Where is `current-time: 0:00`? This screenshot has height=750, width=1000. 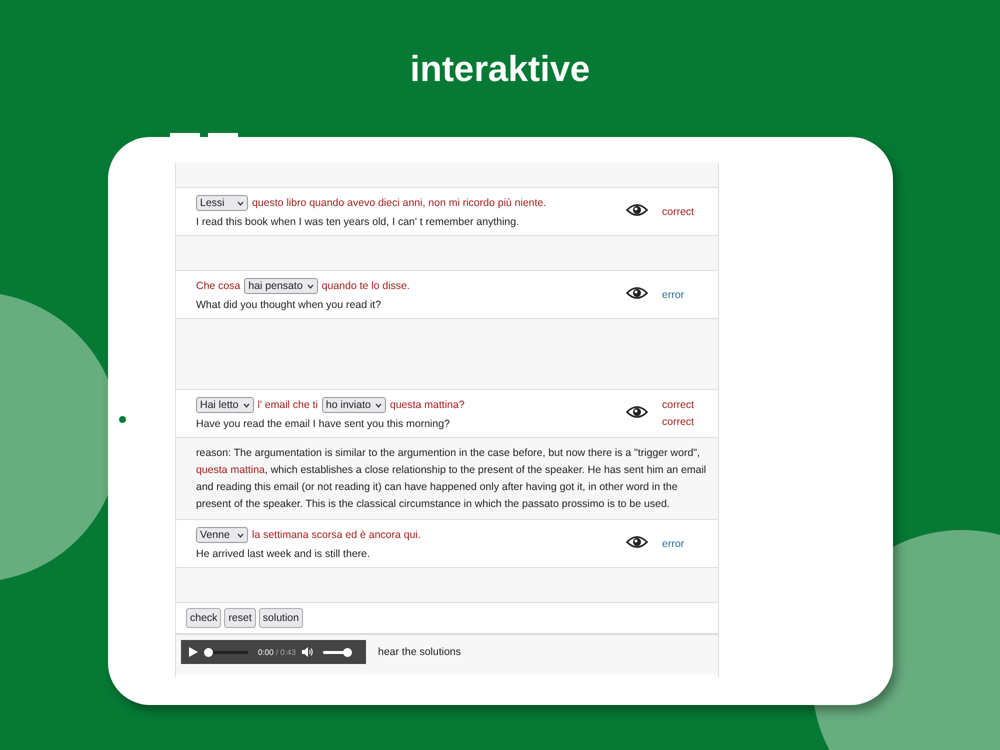 current-time: 0:00 is located at coordinates (266, 652).